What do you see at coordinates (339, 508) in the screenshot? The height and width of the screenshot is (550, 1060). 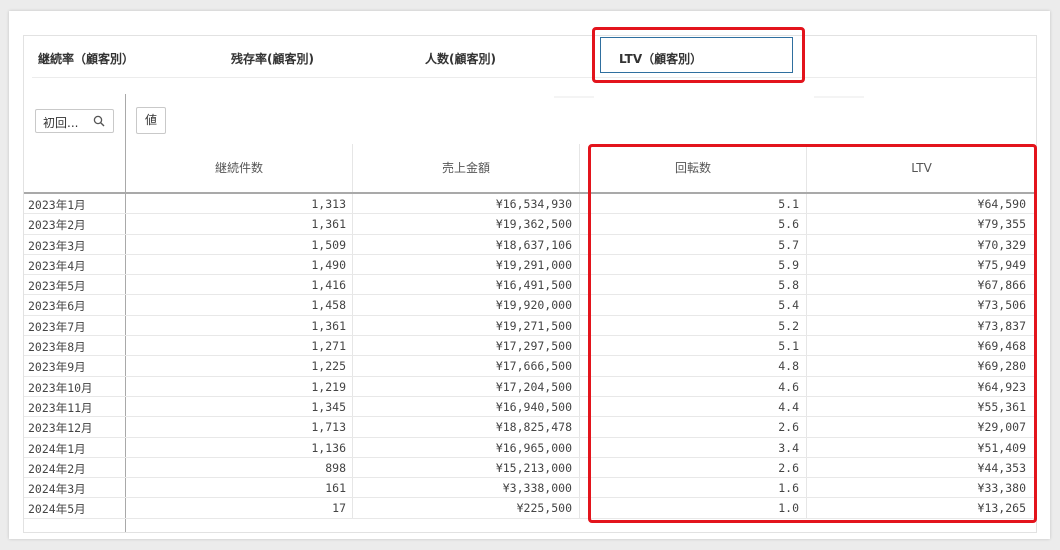 I see `cell-count: 17` at bounding box center [339, 508].